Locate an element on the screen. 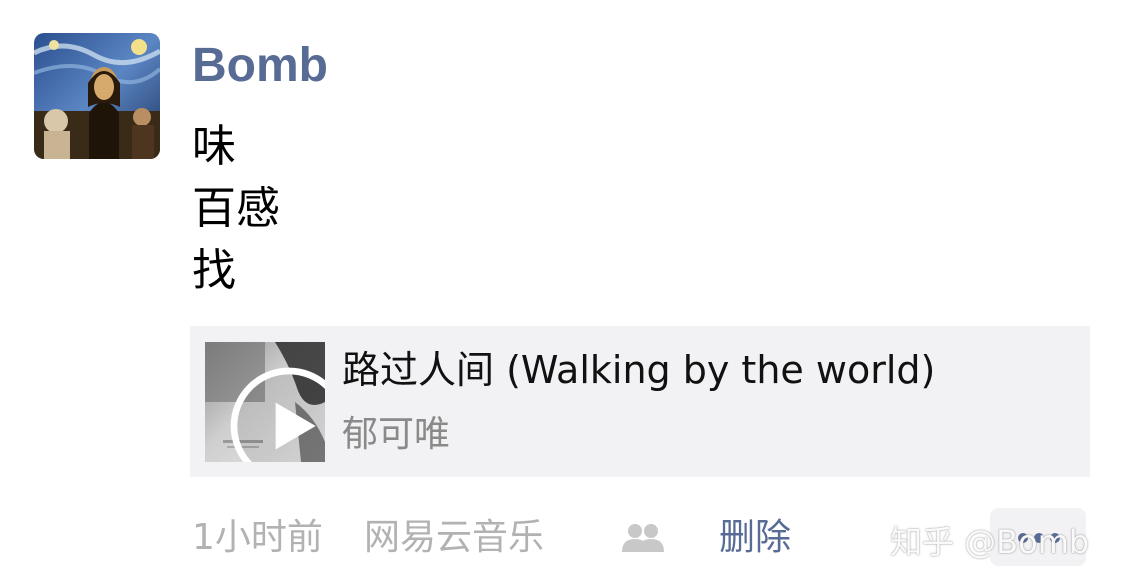  album-cover is located at coordinates (265, 402).